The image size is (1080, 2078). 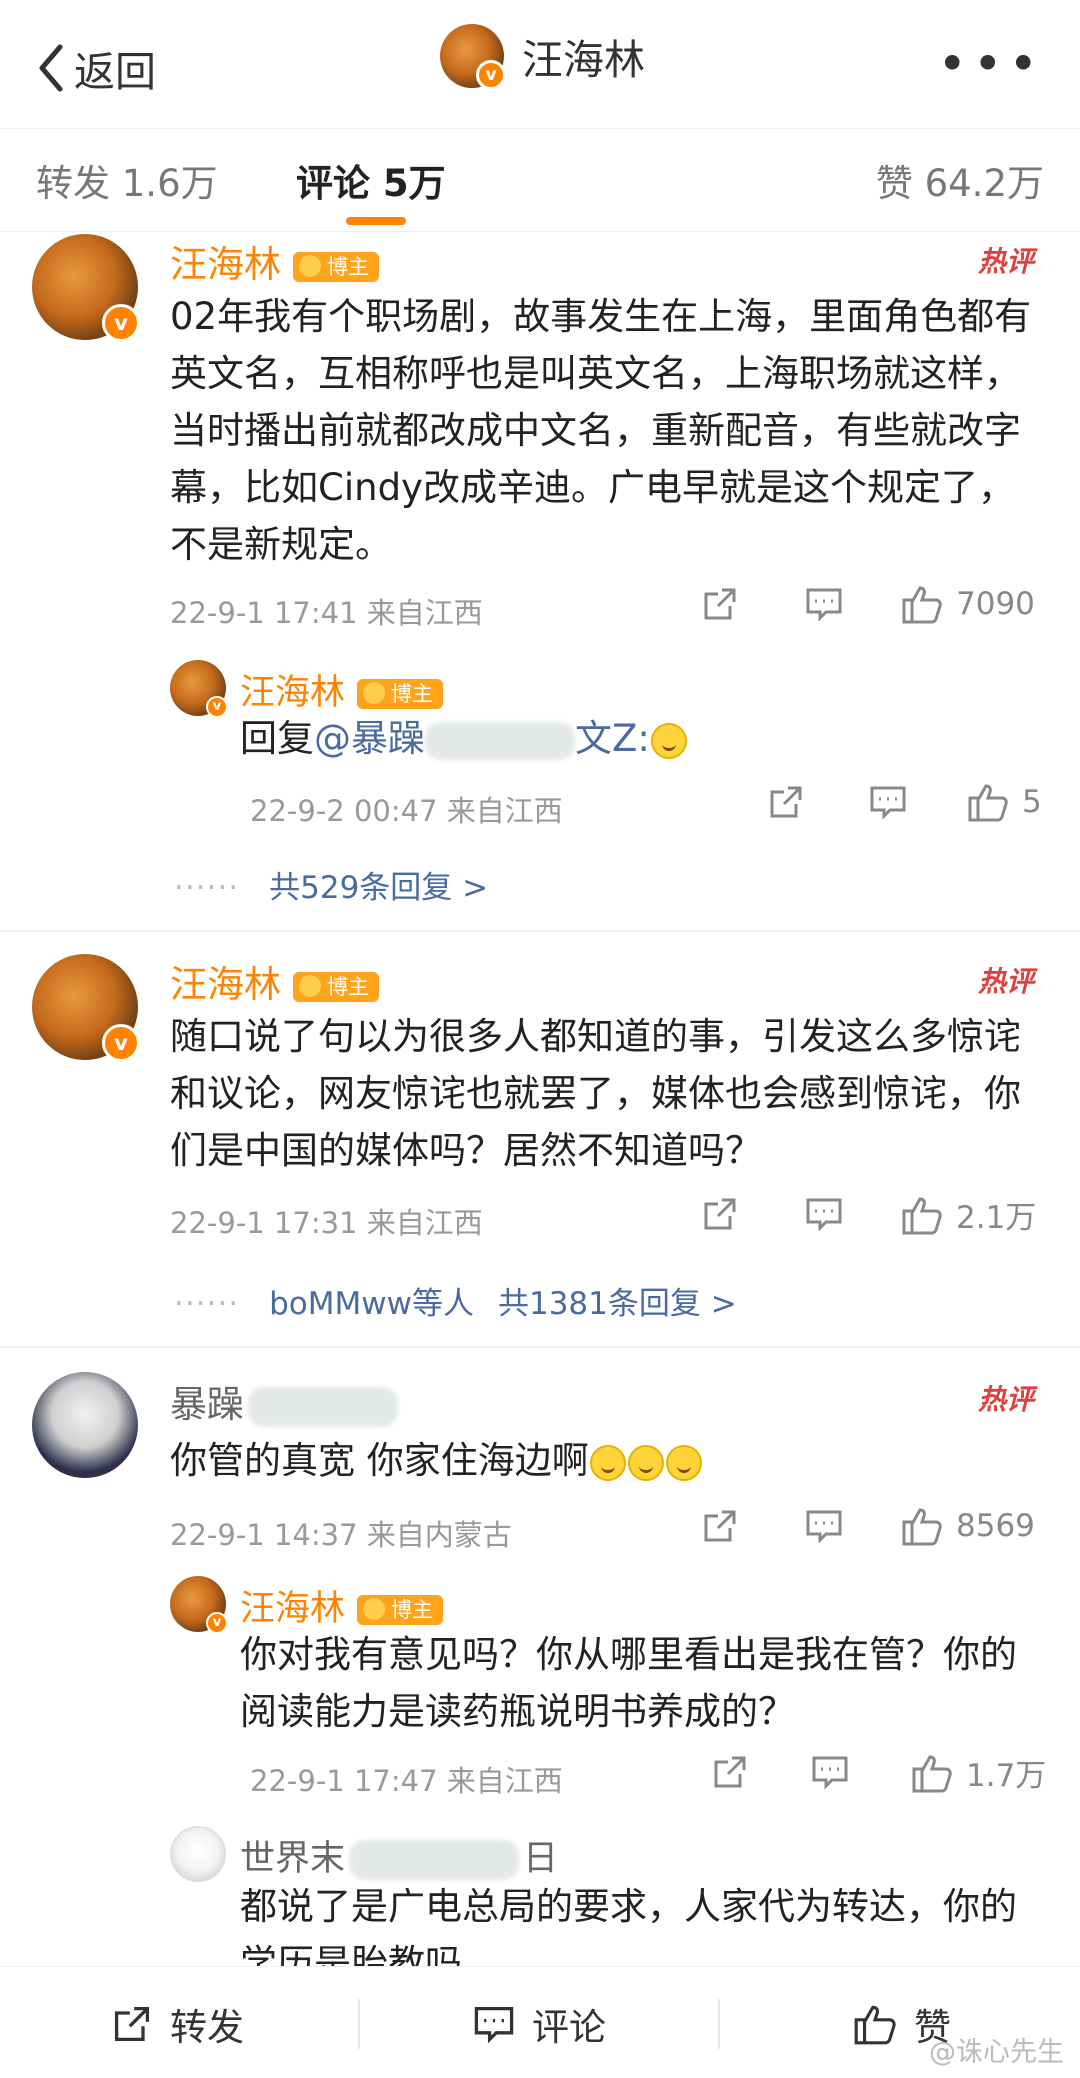 What do you see at coordinates (177, 2024) in the screenshot?
I see `repost-button: 转发` at bounding box center [177, 2024].